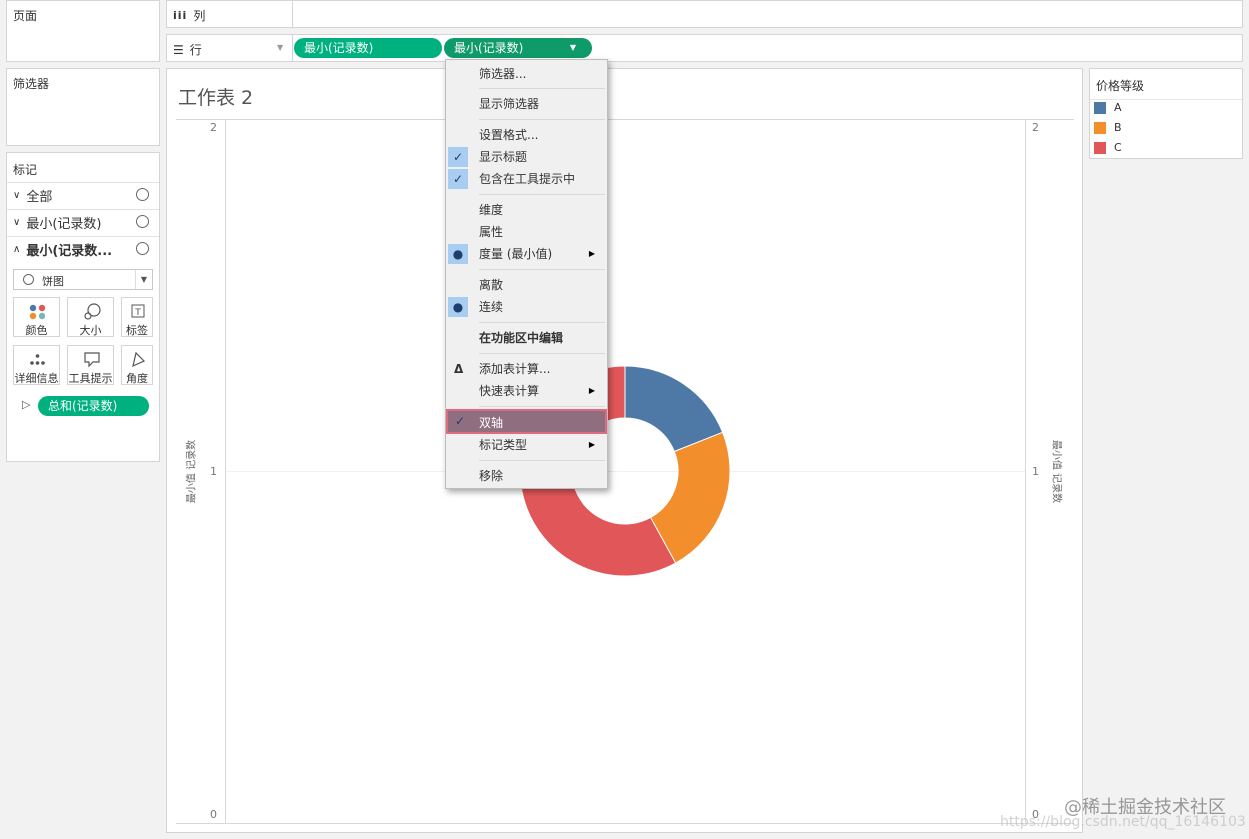 The width and height of the screenshot is (1249, 839). Describe the element at coordinates (90, 330) in the screenshot. I see `size-label: 大小` at that location.